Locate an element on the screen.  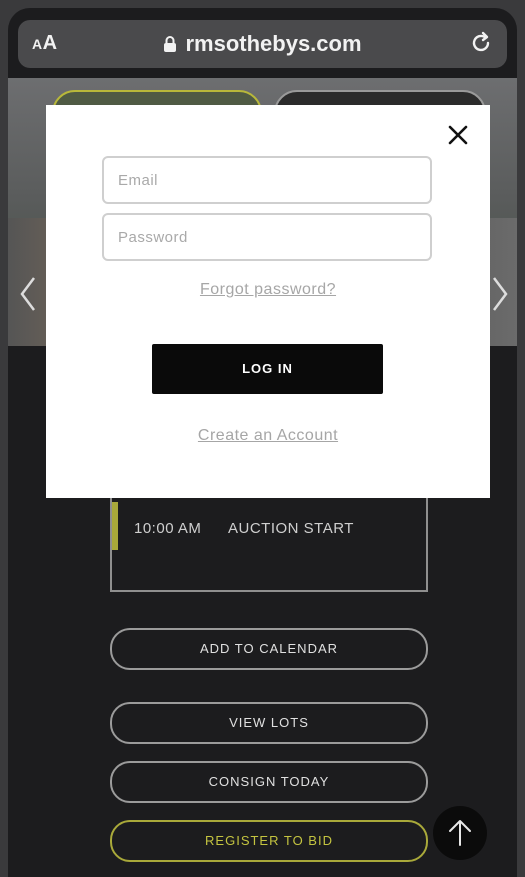
lock-icon is located at coordinates (170, 46).